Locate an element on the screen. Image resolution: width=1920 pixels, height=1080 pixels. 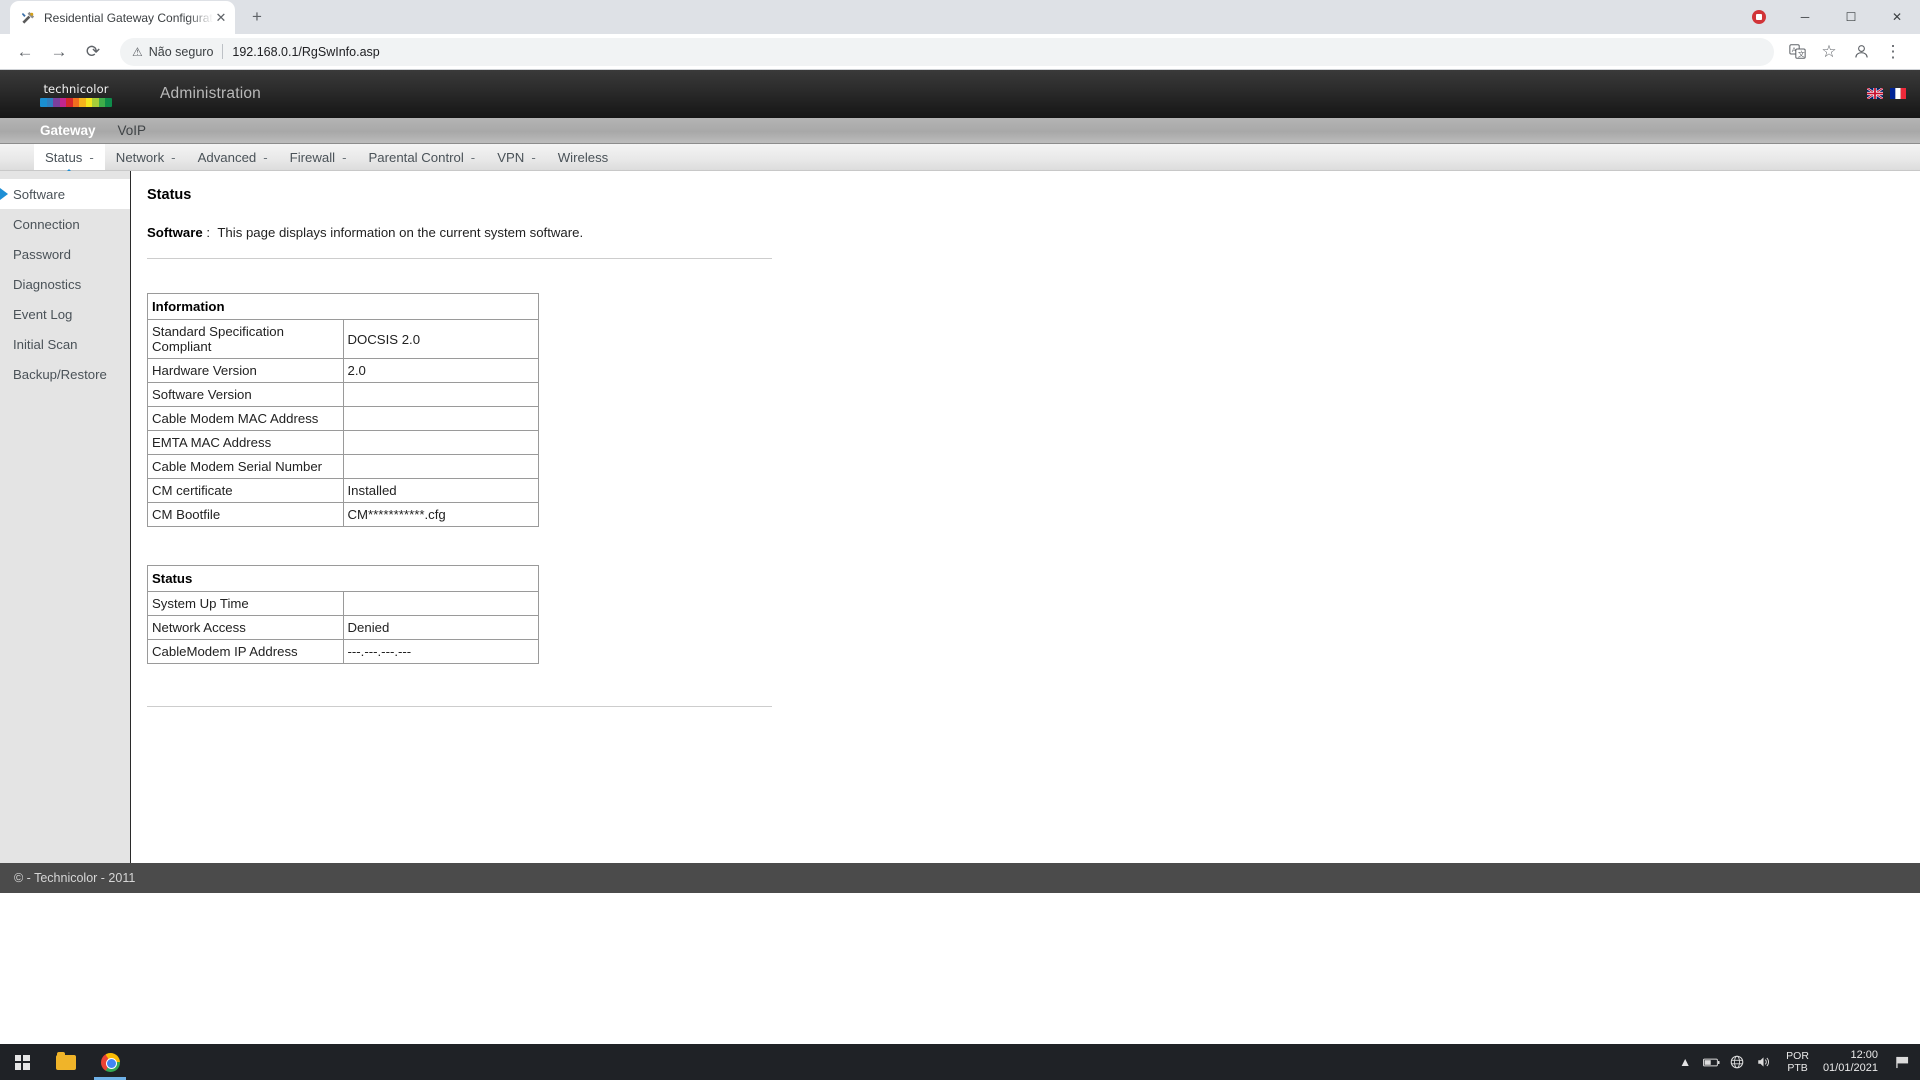
table-row: Network Access Denied is located at coordinates (343, 627).